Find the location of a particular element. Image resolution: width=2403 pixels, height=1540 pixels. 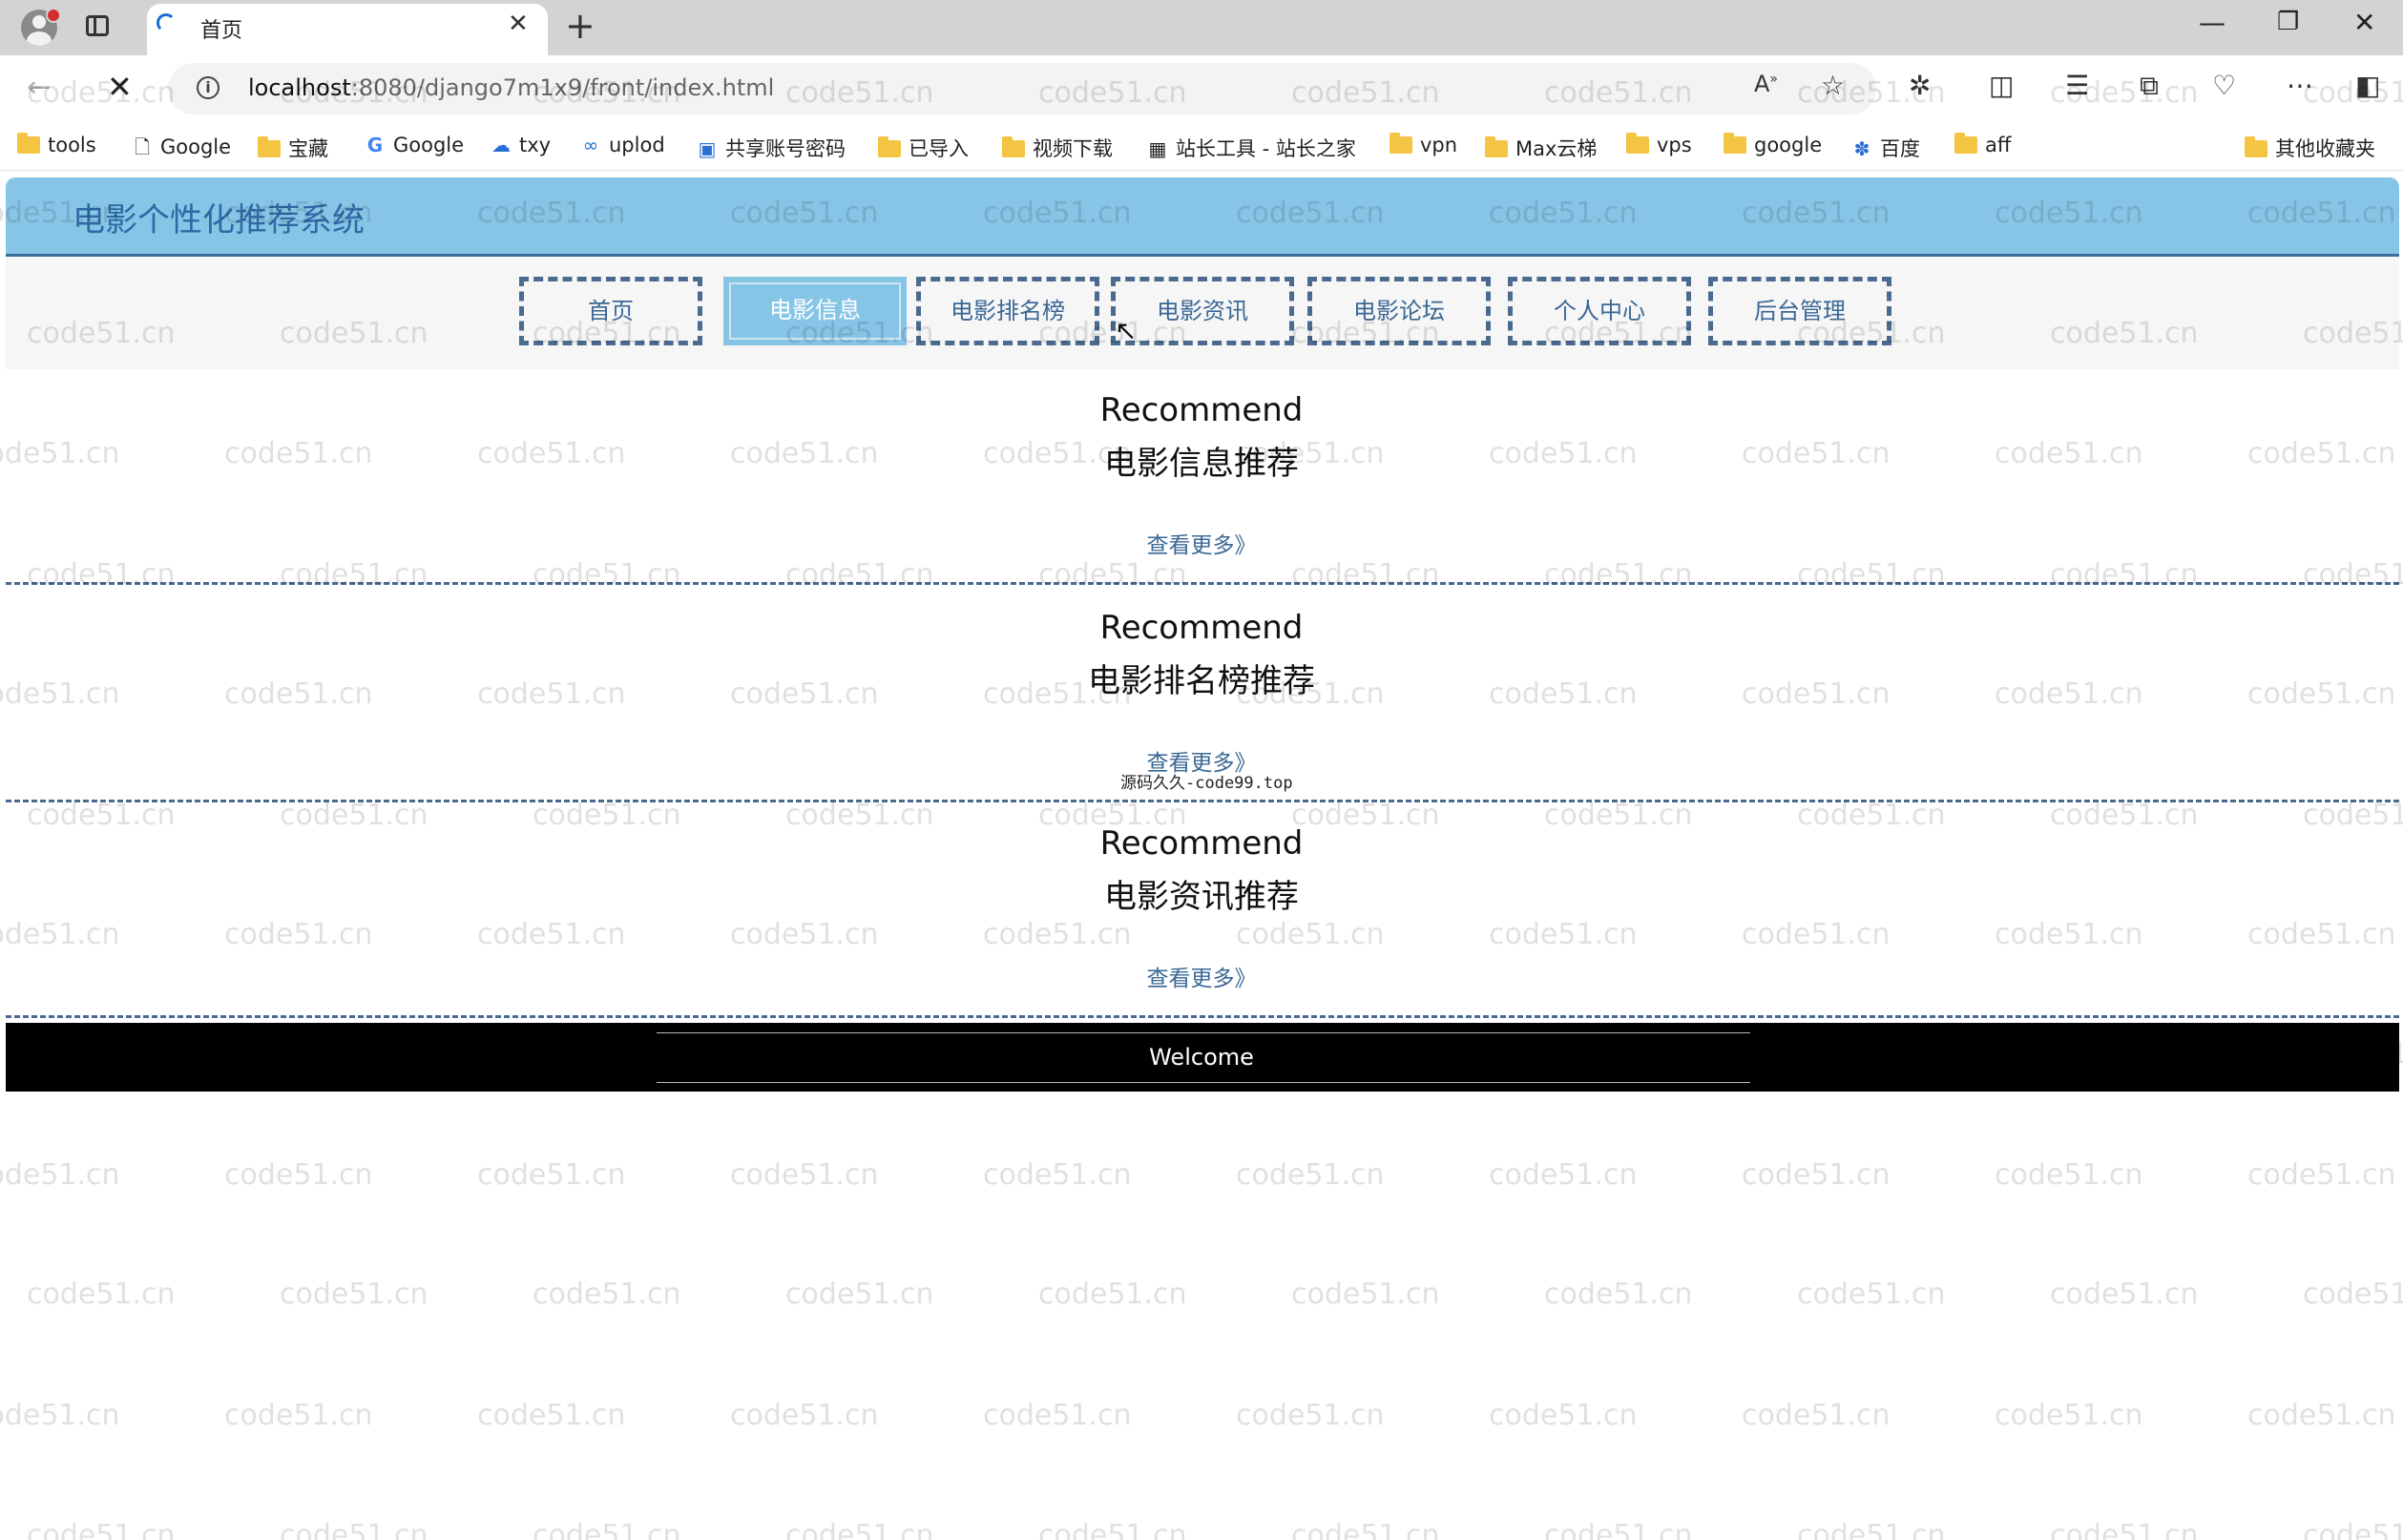

bookmark-item: 已导入 is located at coordinates (923, 148).